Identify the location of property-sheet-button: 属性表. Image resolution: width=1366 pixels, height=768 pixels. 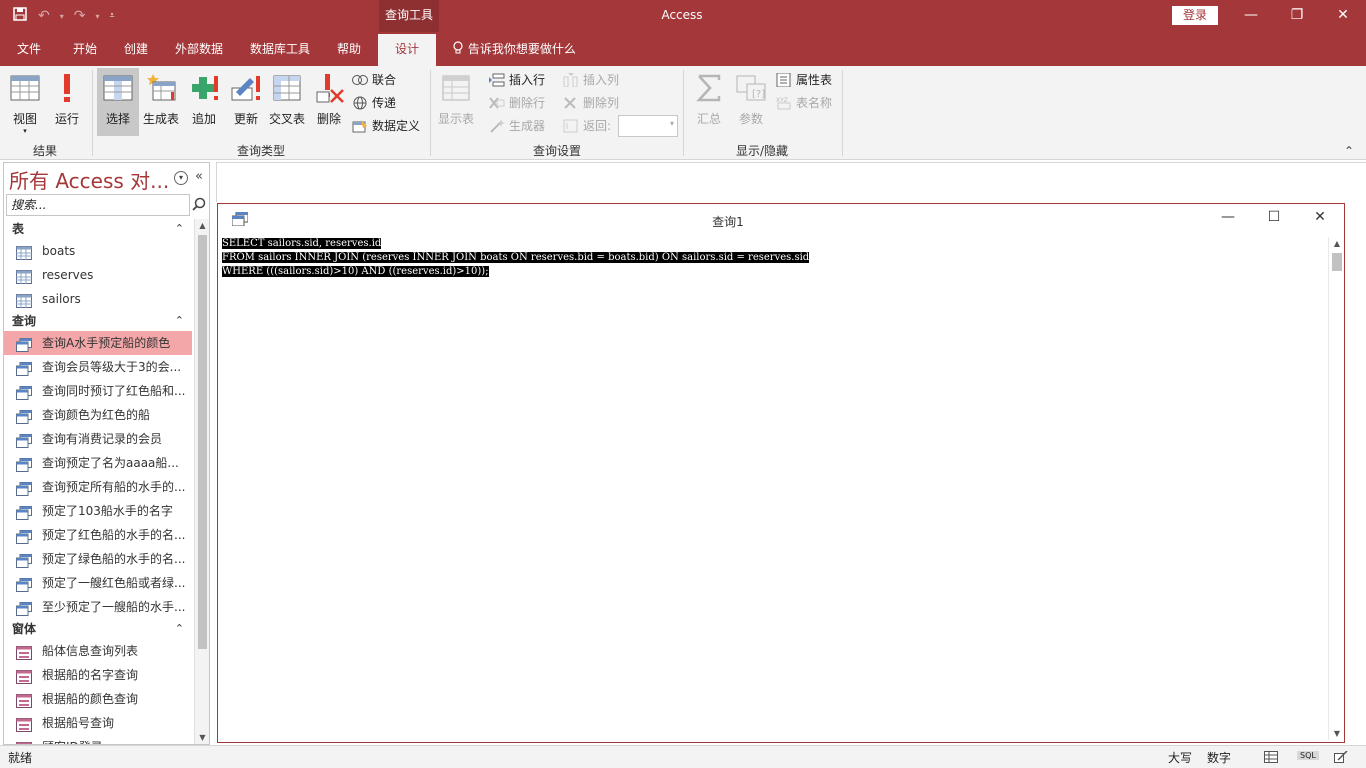
(804, 80).